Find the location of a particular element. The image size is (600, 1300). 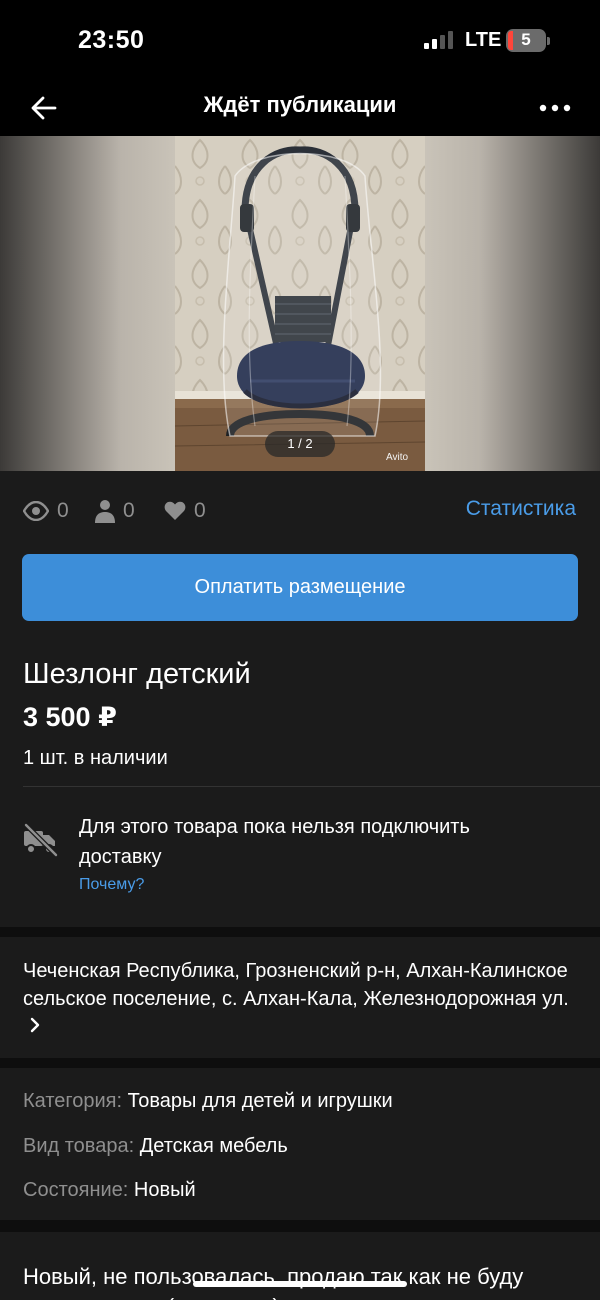

pay-placement-button: Оплатить размещение is located at coordinates (300, 587).